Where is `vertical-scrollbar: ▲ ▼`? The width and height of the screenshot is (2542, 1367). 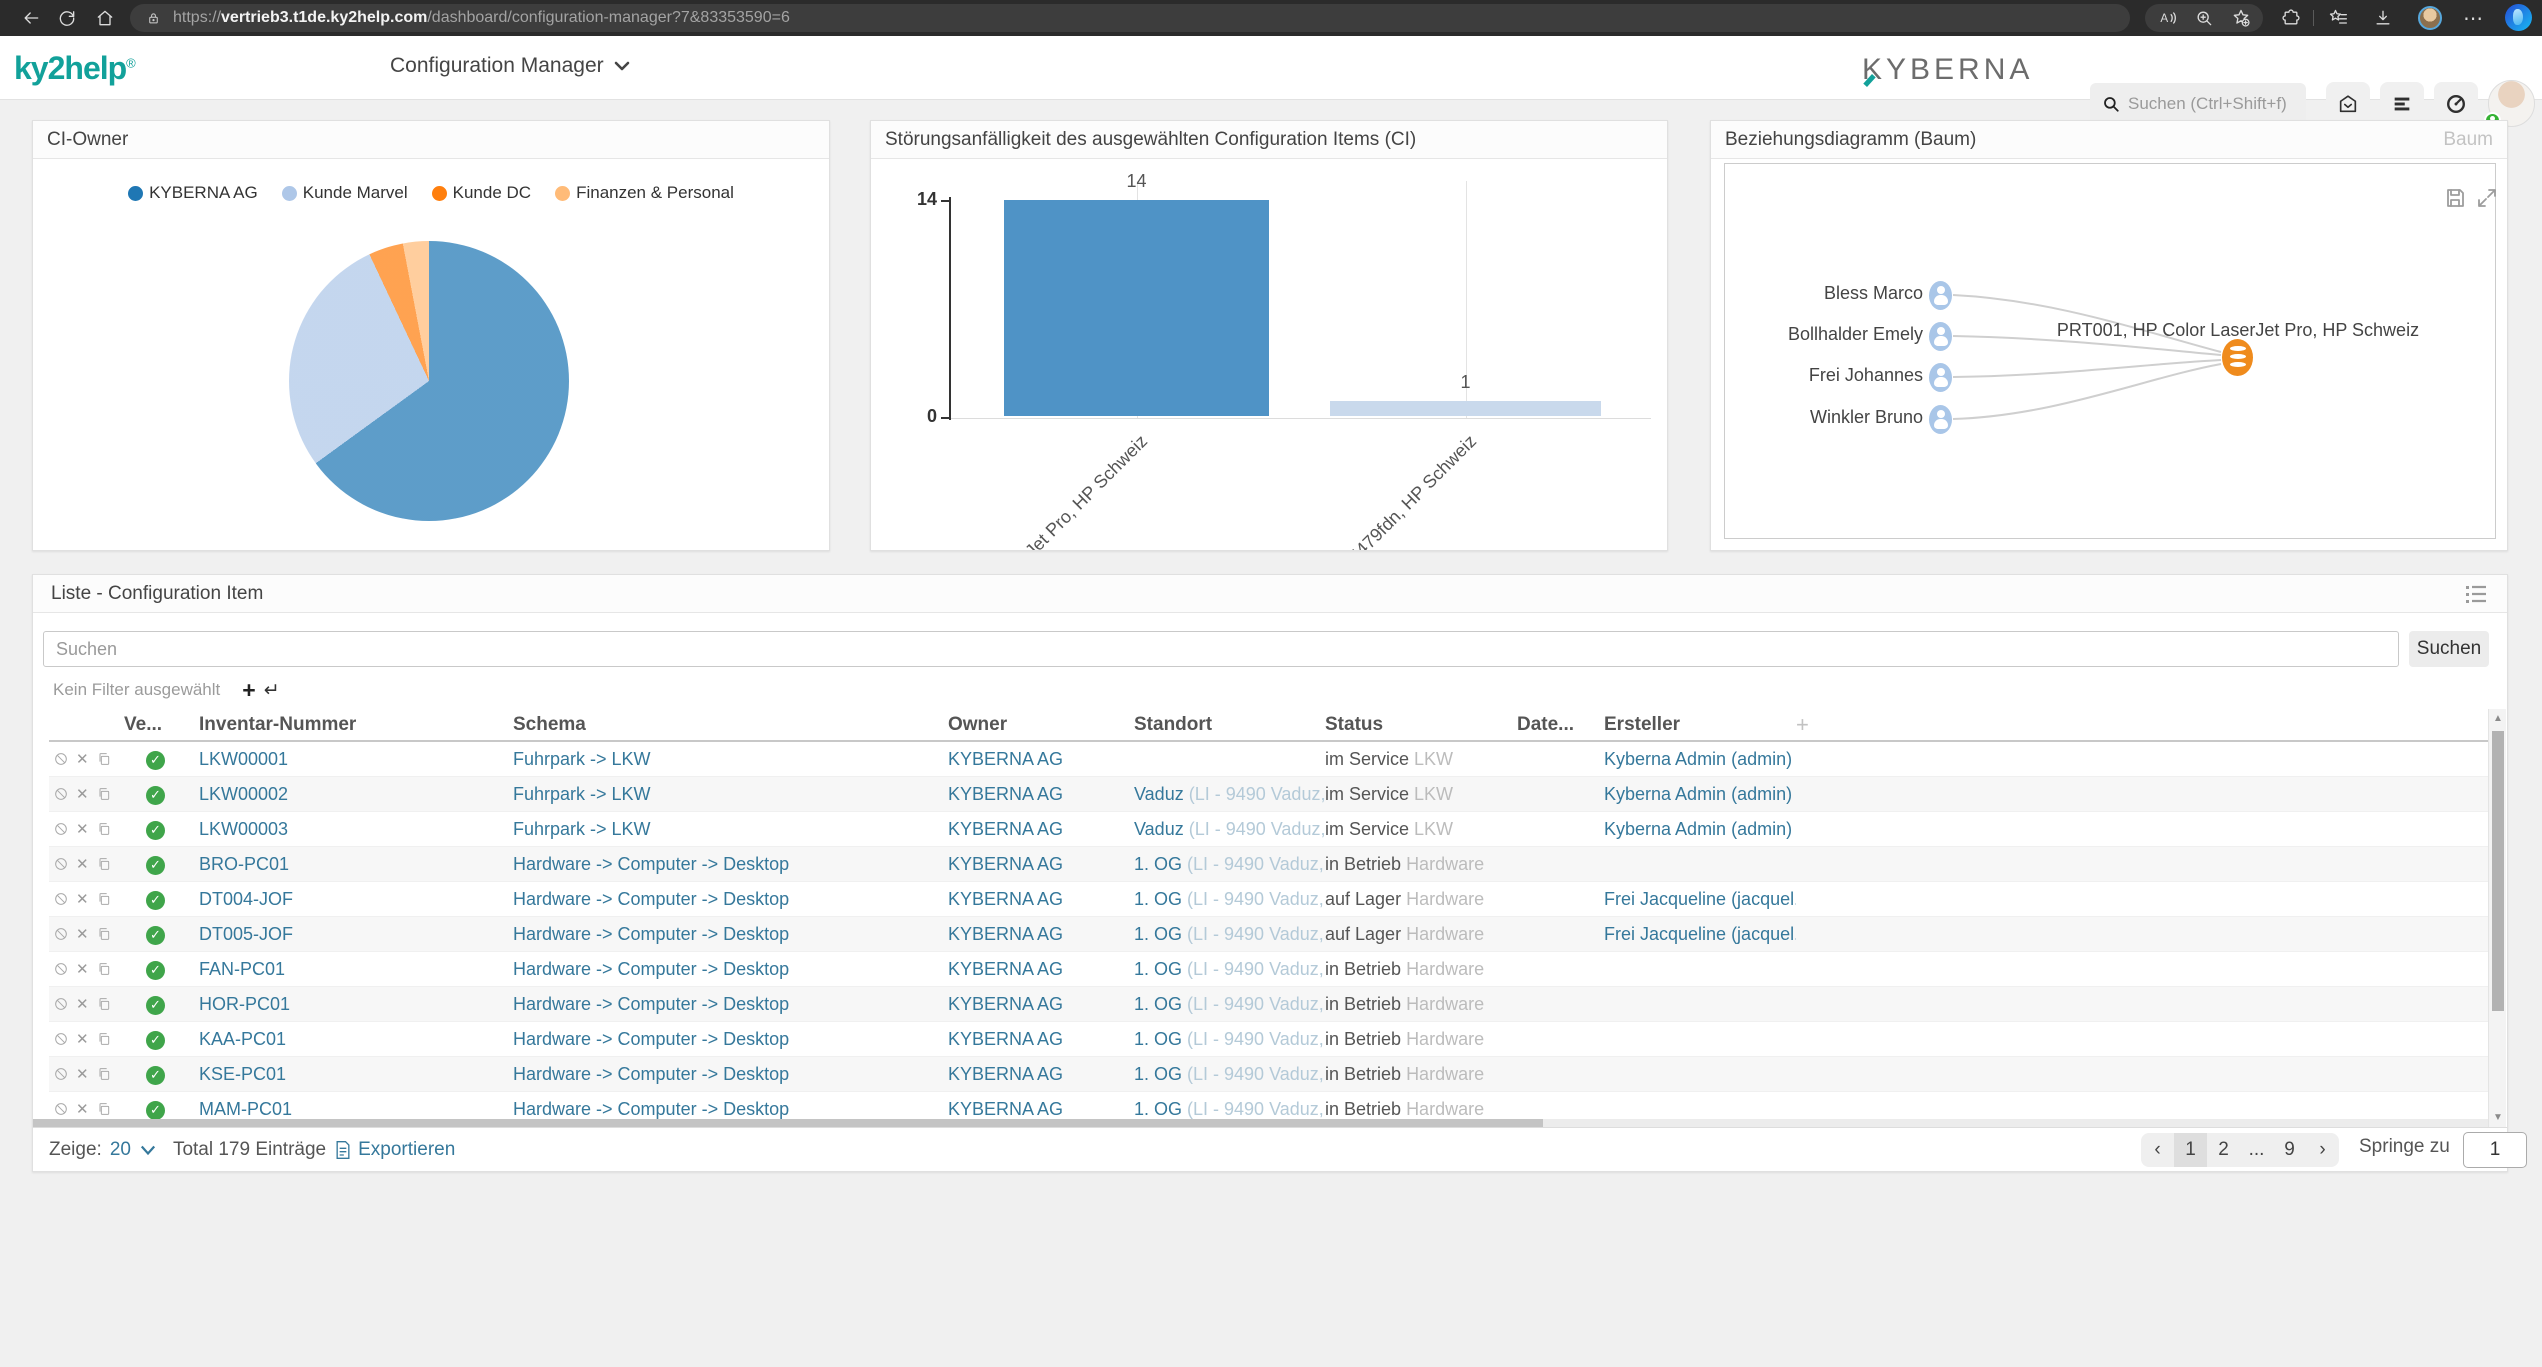
vertical-scrollbar: ▲ ▼ is located at coordinates (2497, 918).